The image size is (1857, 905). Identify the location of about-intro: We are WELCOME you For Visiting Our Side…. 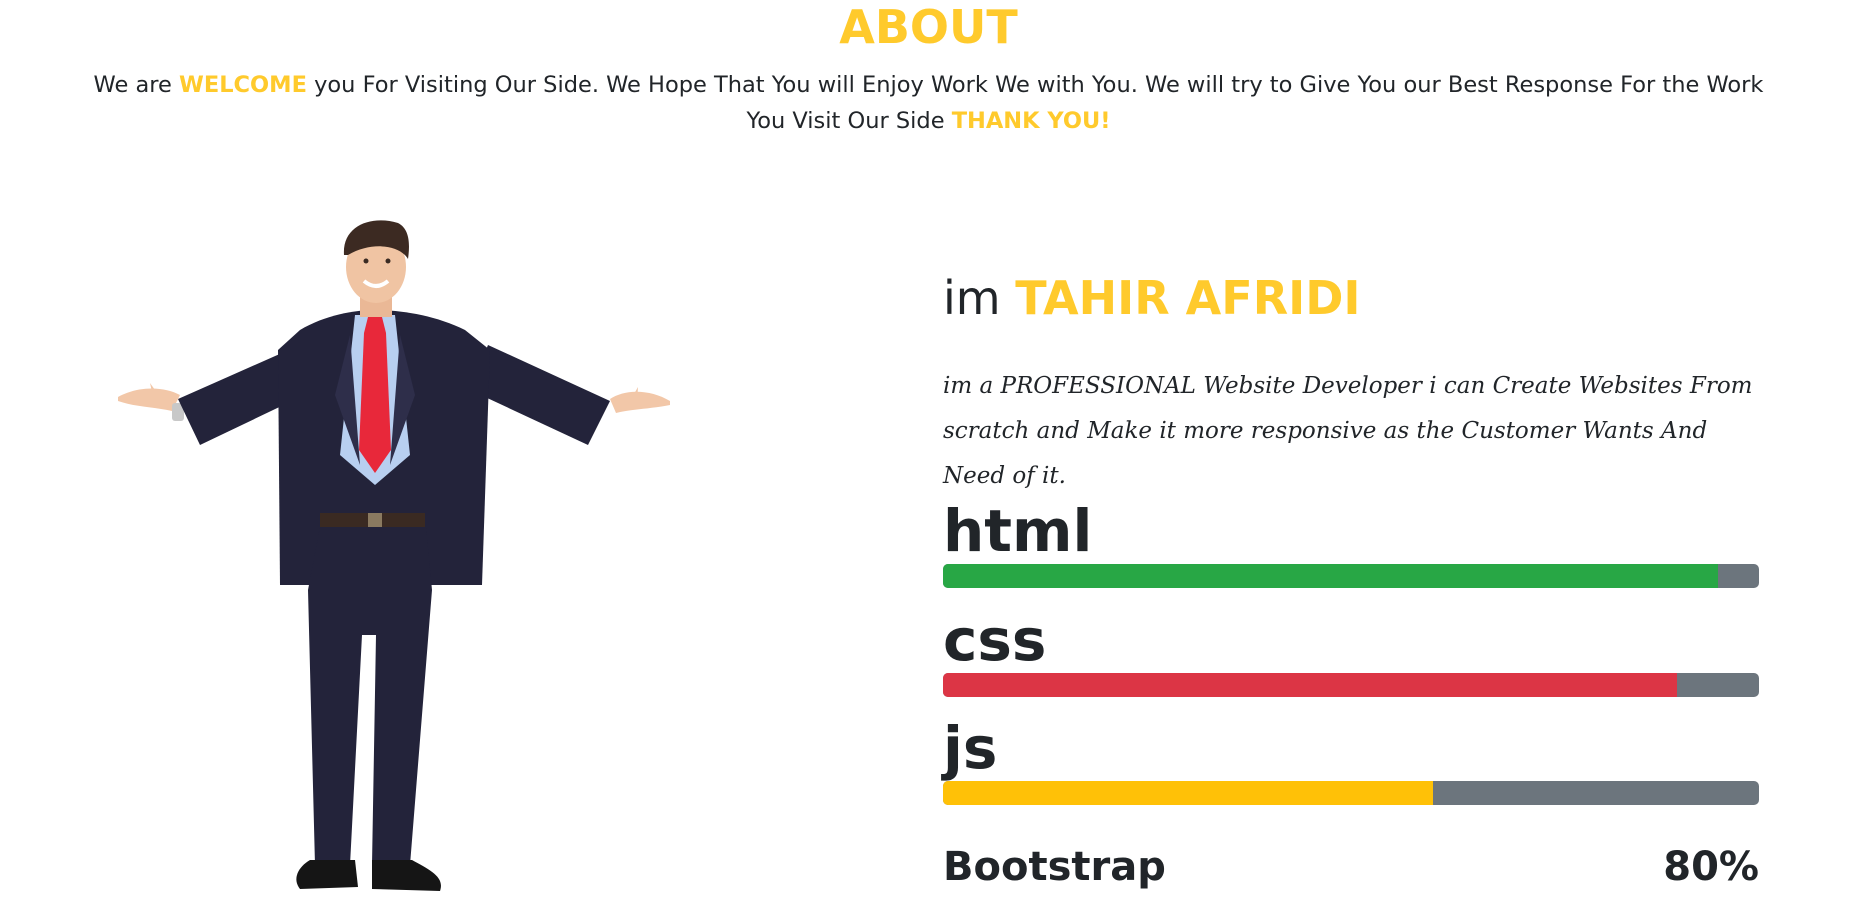
(928, 103).